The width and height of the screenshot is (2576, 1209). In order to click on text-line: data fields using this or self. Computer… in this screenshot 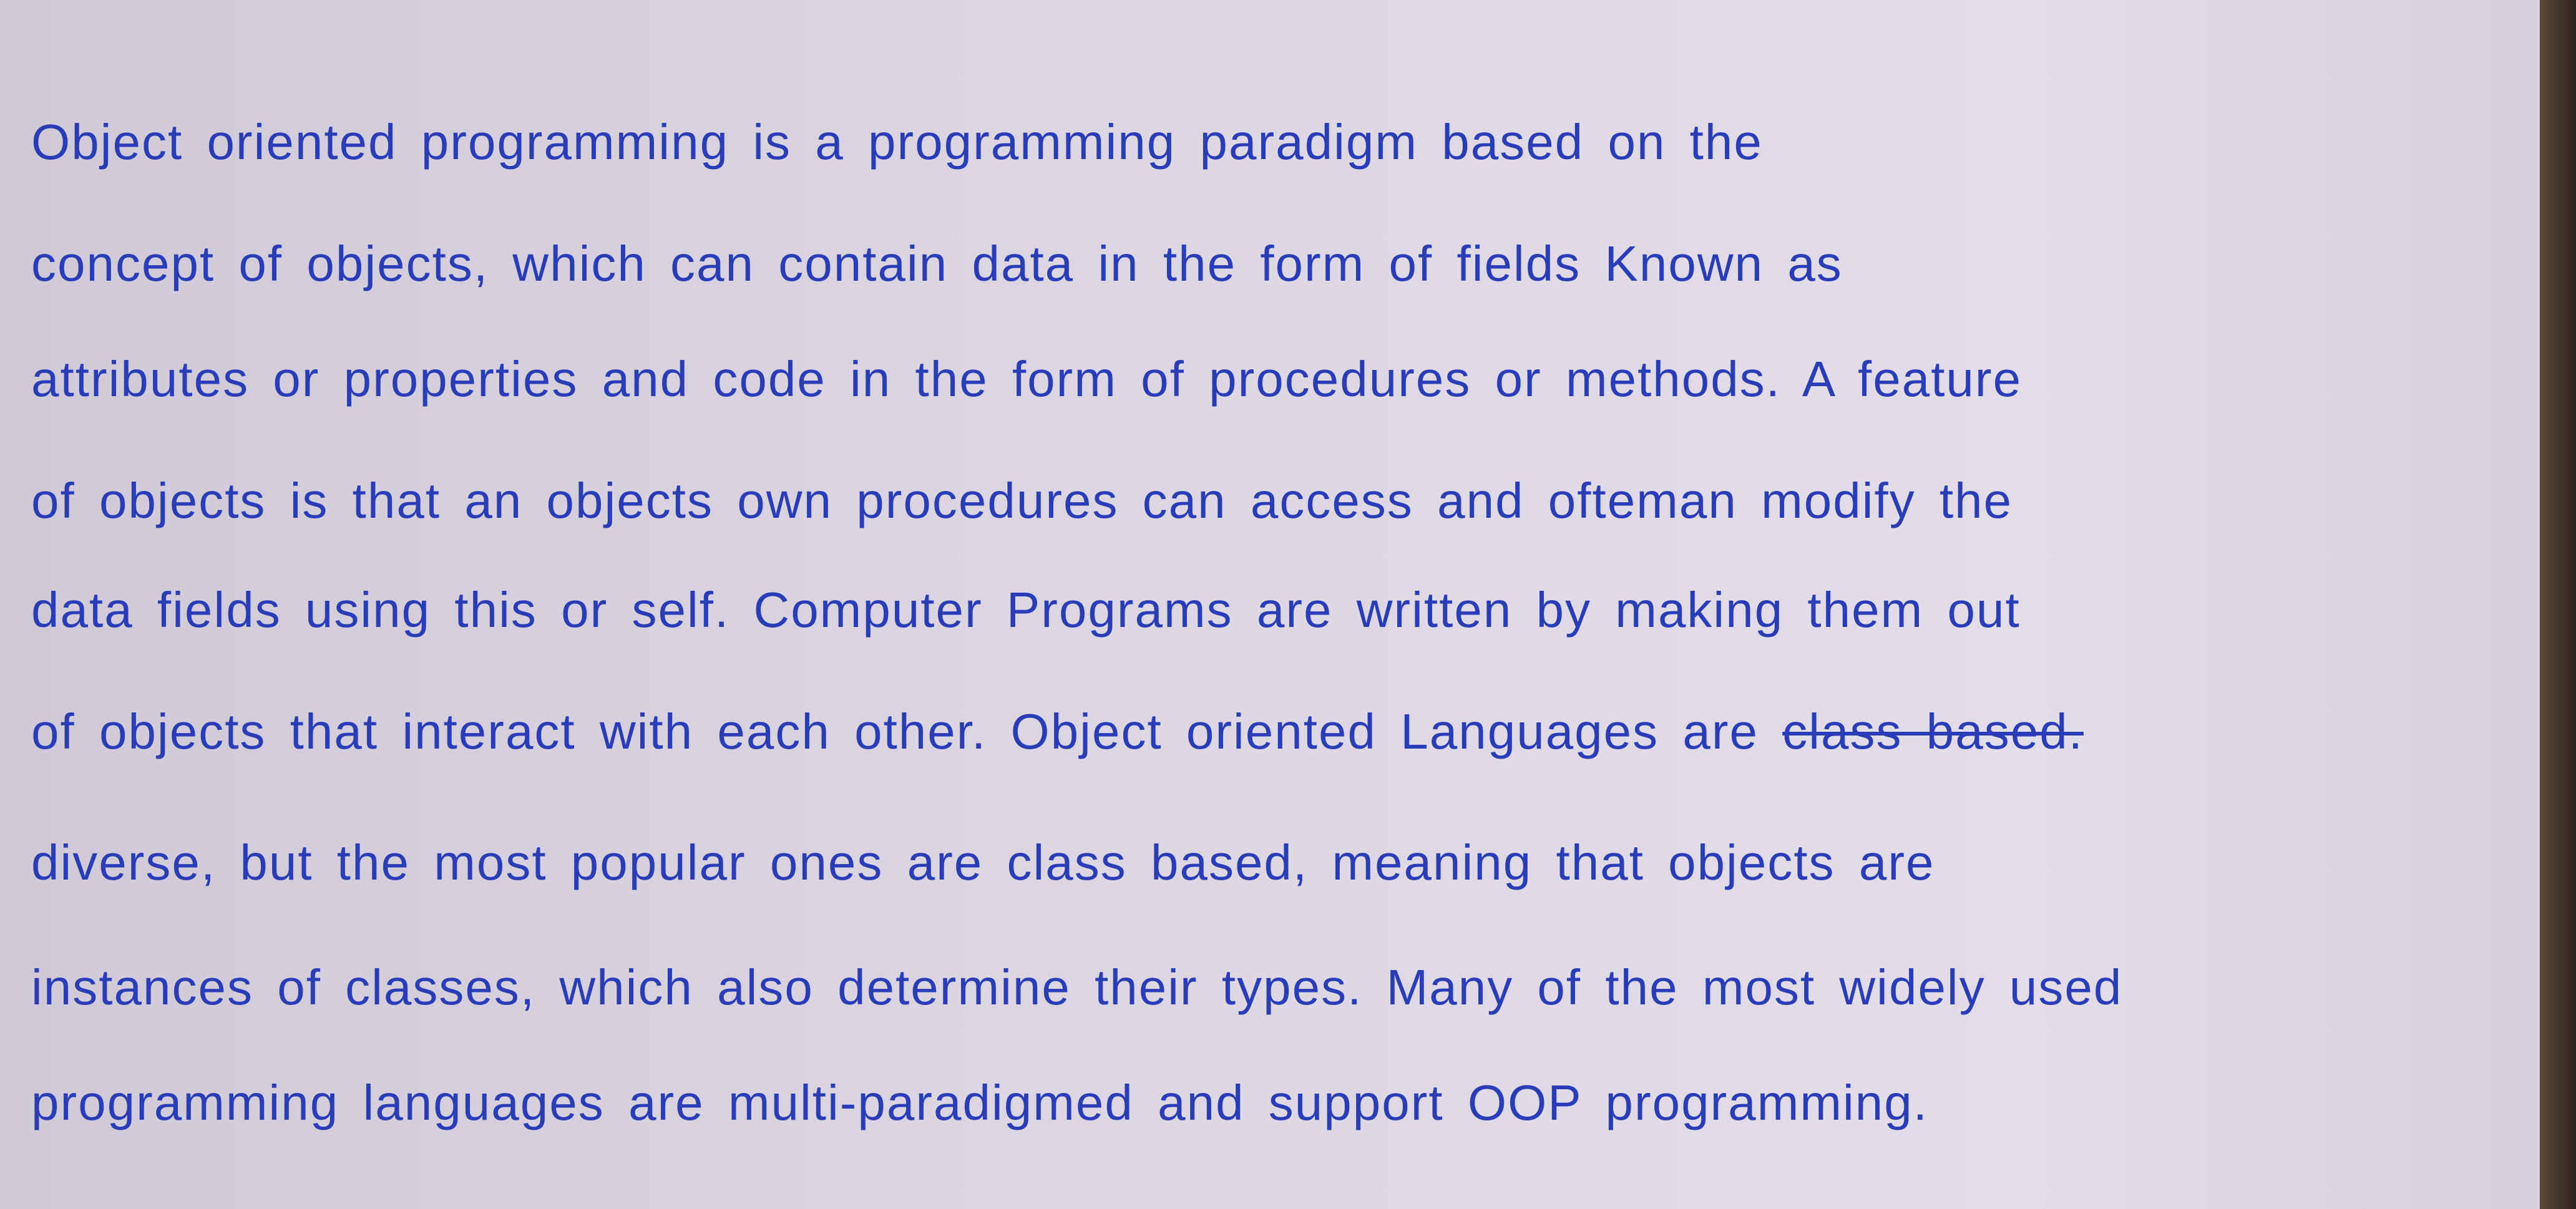, I will do `click(1026, 610)`.